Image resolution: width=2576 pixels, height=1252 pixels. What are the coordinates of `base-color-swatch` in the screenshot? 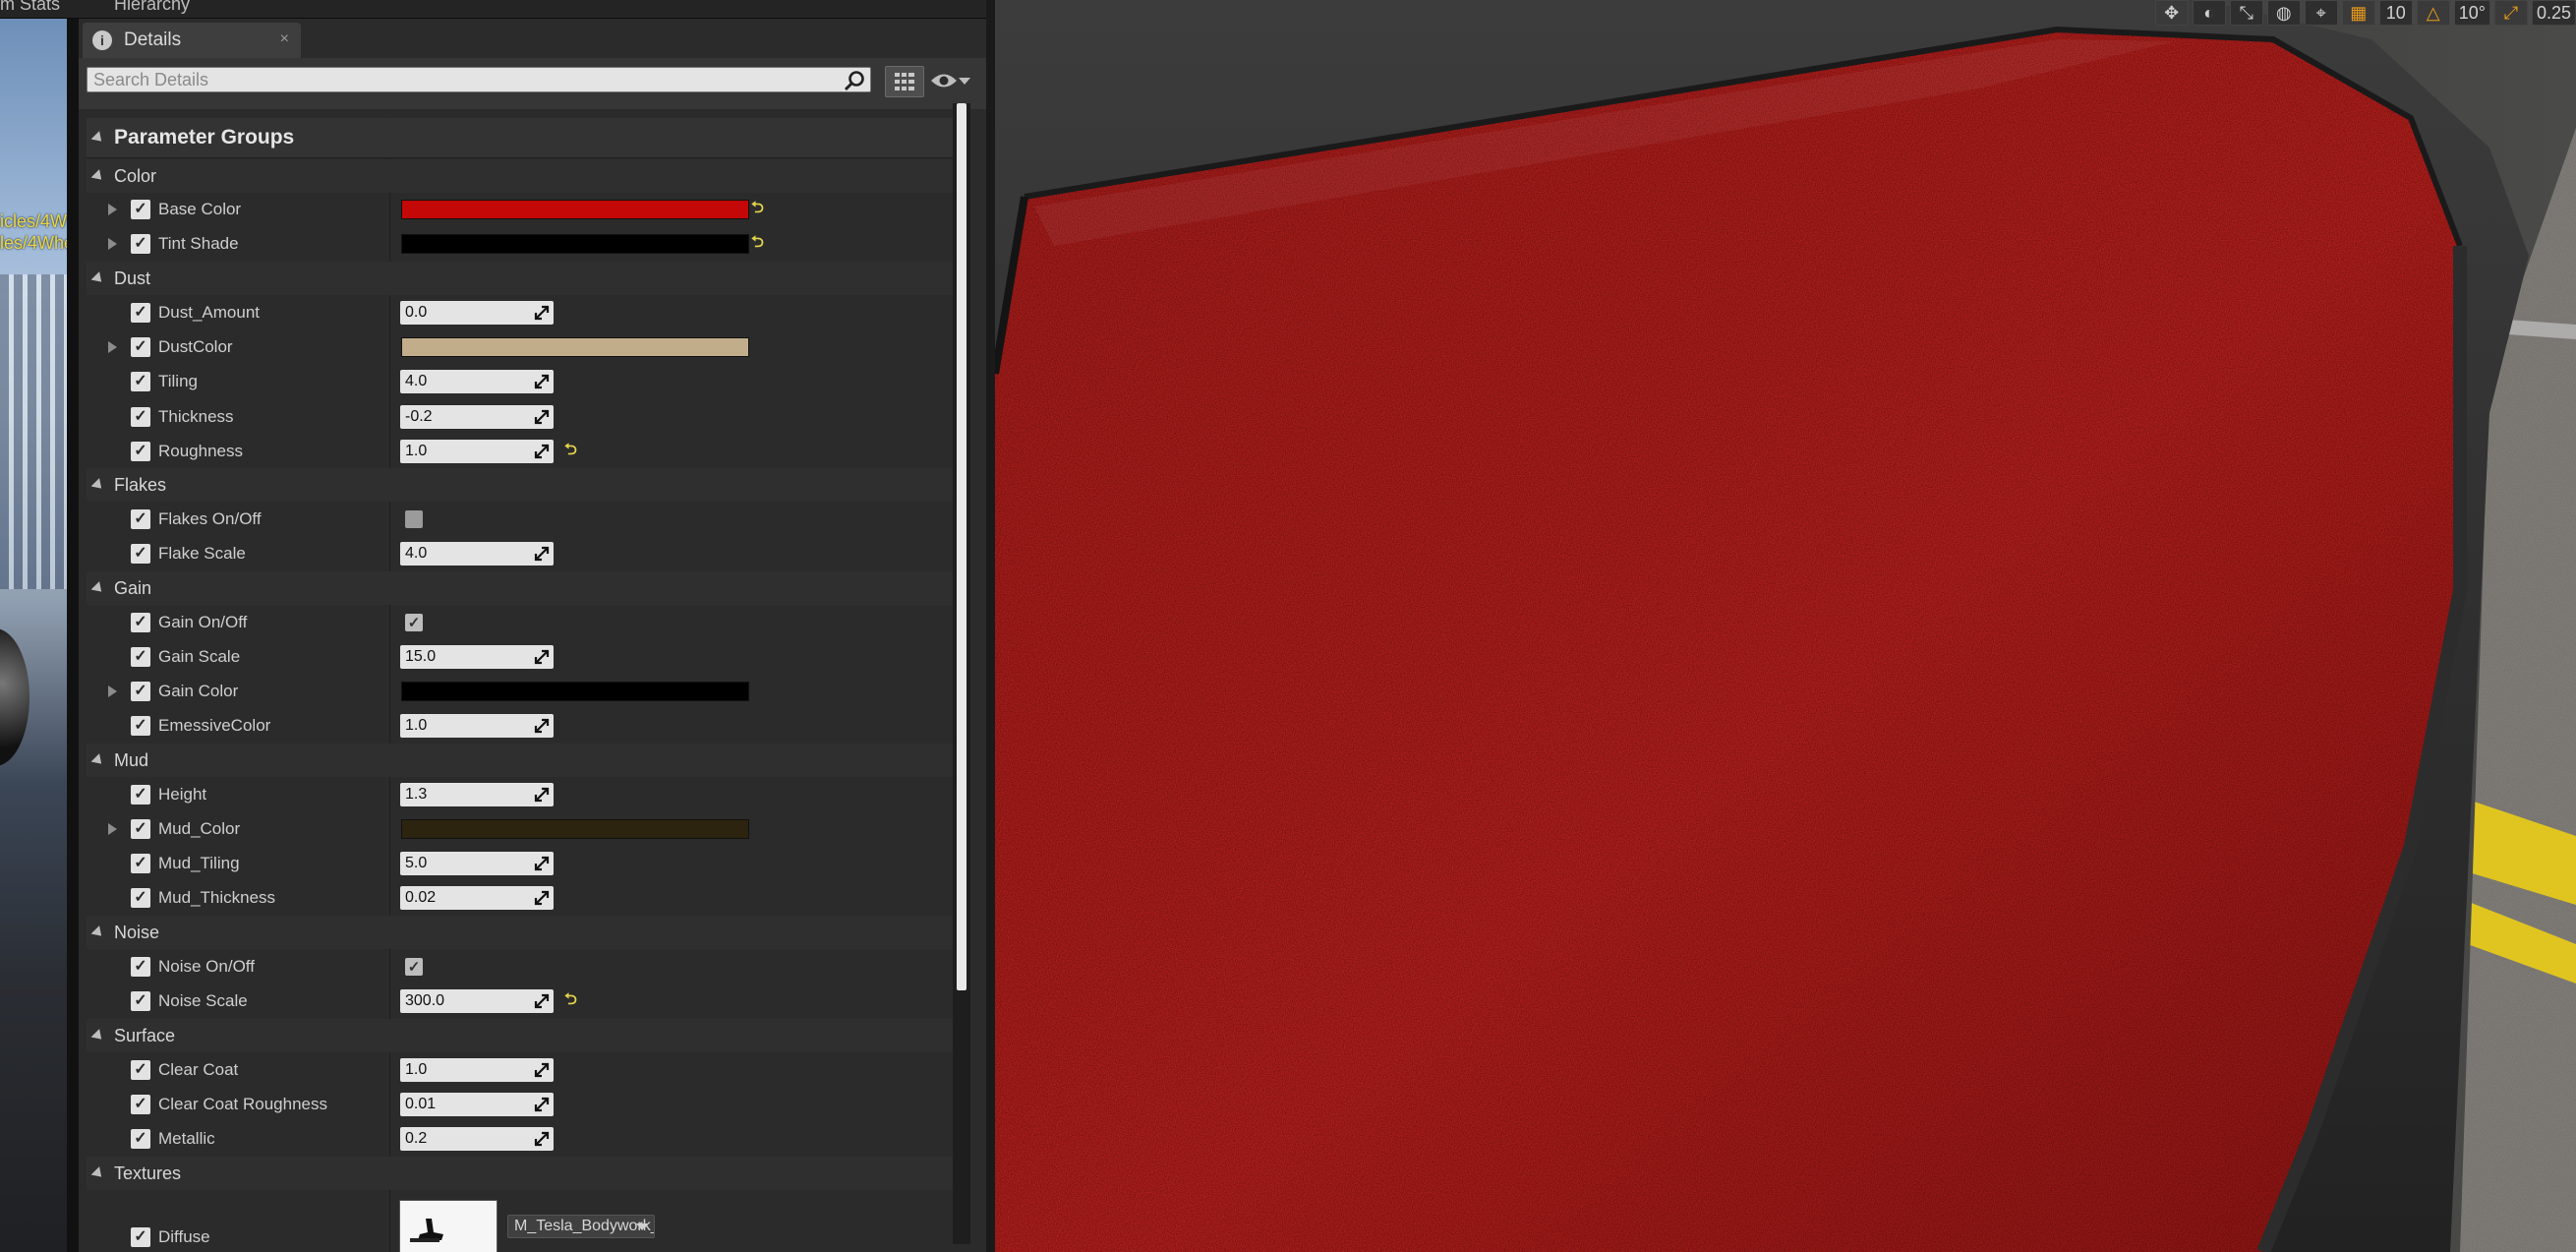 It's located at (575, 209).